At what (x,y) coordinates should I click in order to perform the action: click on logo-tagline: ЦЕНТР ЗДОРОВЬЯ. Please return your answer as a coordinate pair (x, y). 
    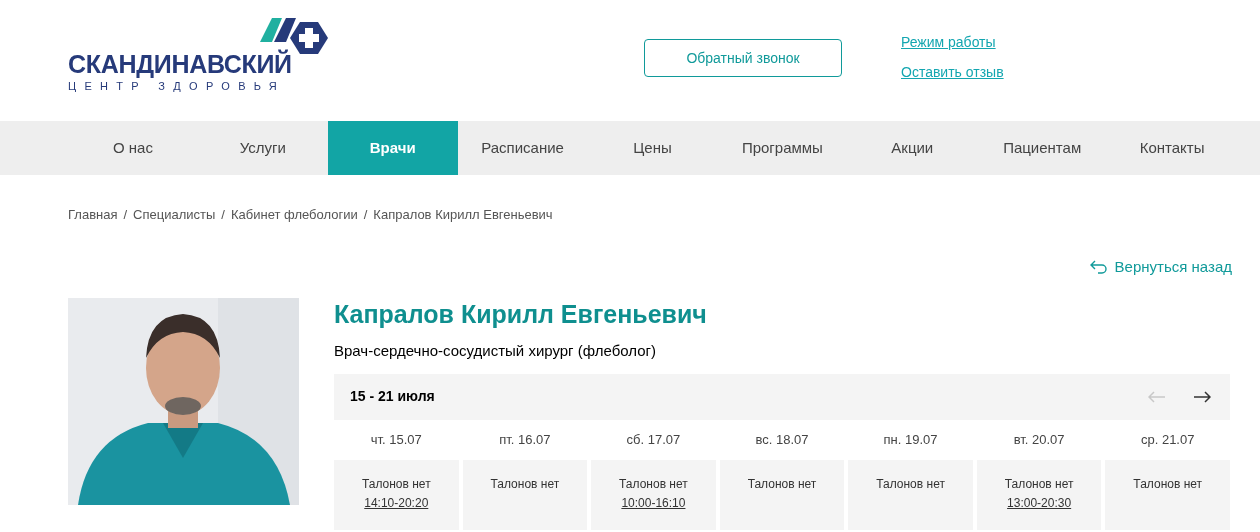
    Looking at the image, I should click on (177, 86).